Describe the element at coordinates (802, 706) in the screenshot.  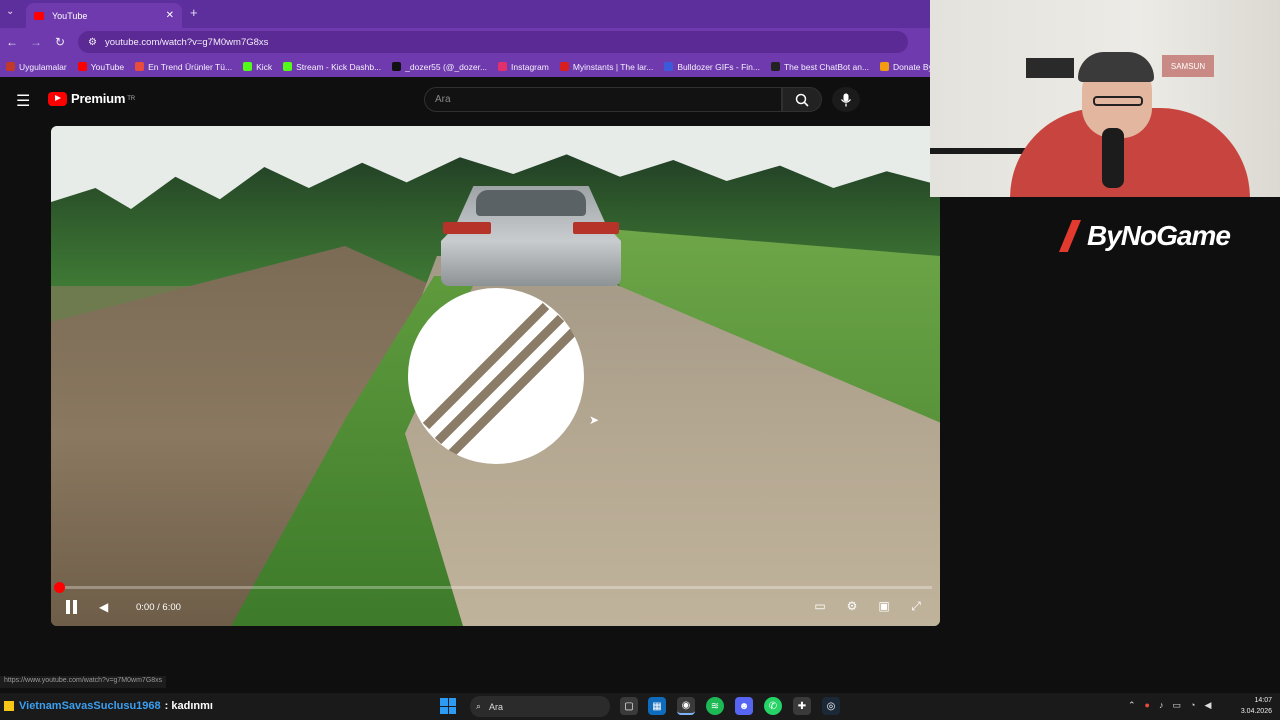
I see `app-icon: ✚` at that location.